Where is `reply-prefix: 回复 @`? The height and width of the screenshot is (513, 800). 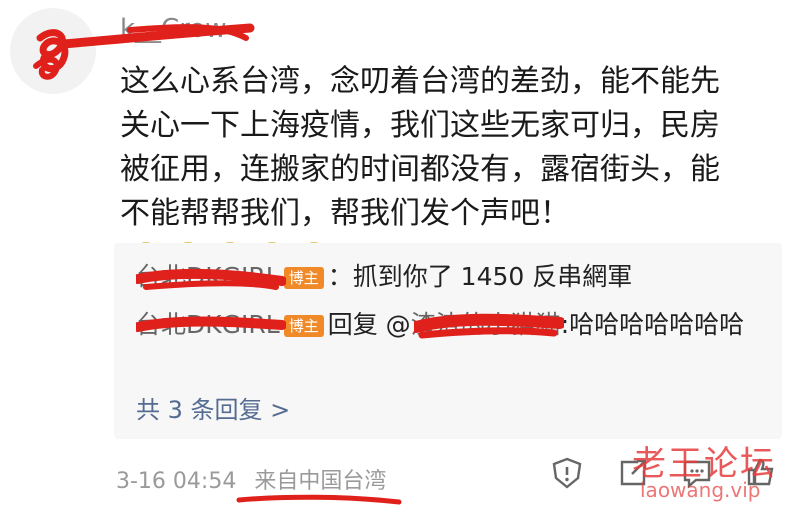
reply-prefix: 回复 @ is located at coordinates (369, 324).